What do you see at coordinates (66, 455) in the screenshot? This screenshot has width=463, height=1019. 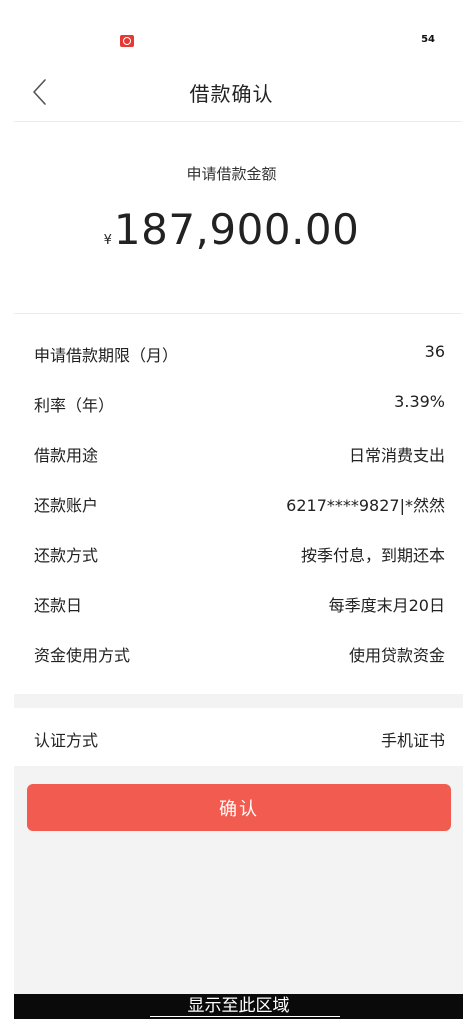 I see `detail-label: 借款用途` at bounding box center [66, 455].